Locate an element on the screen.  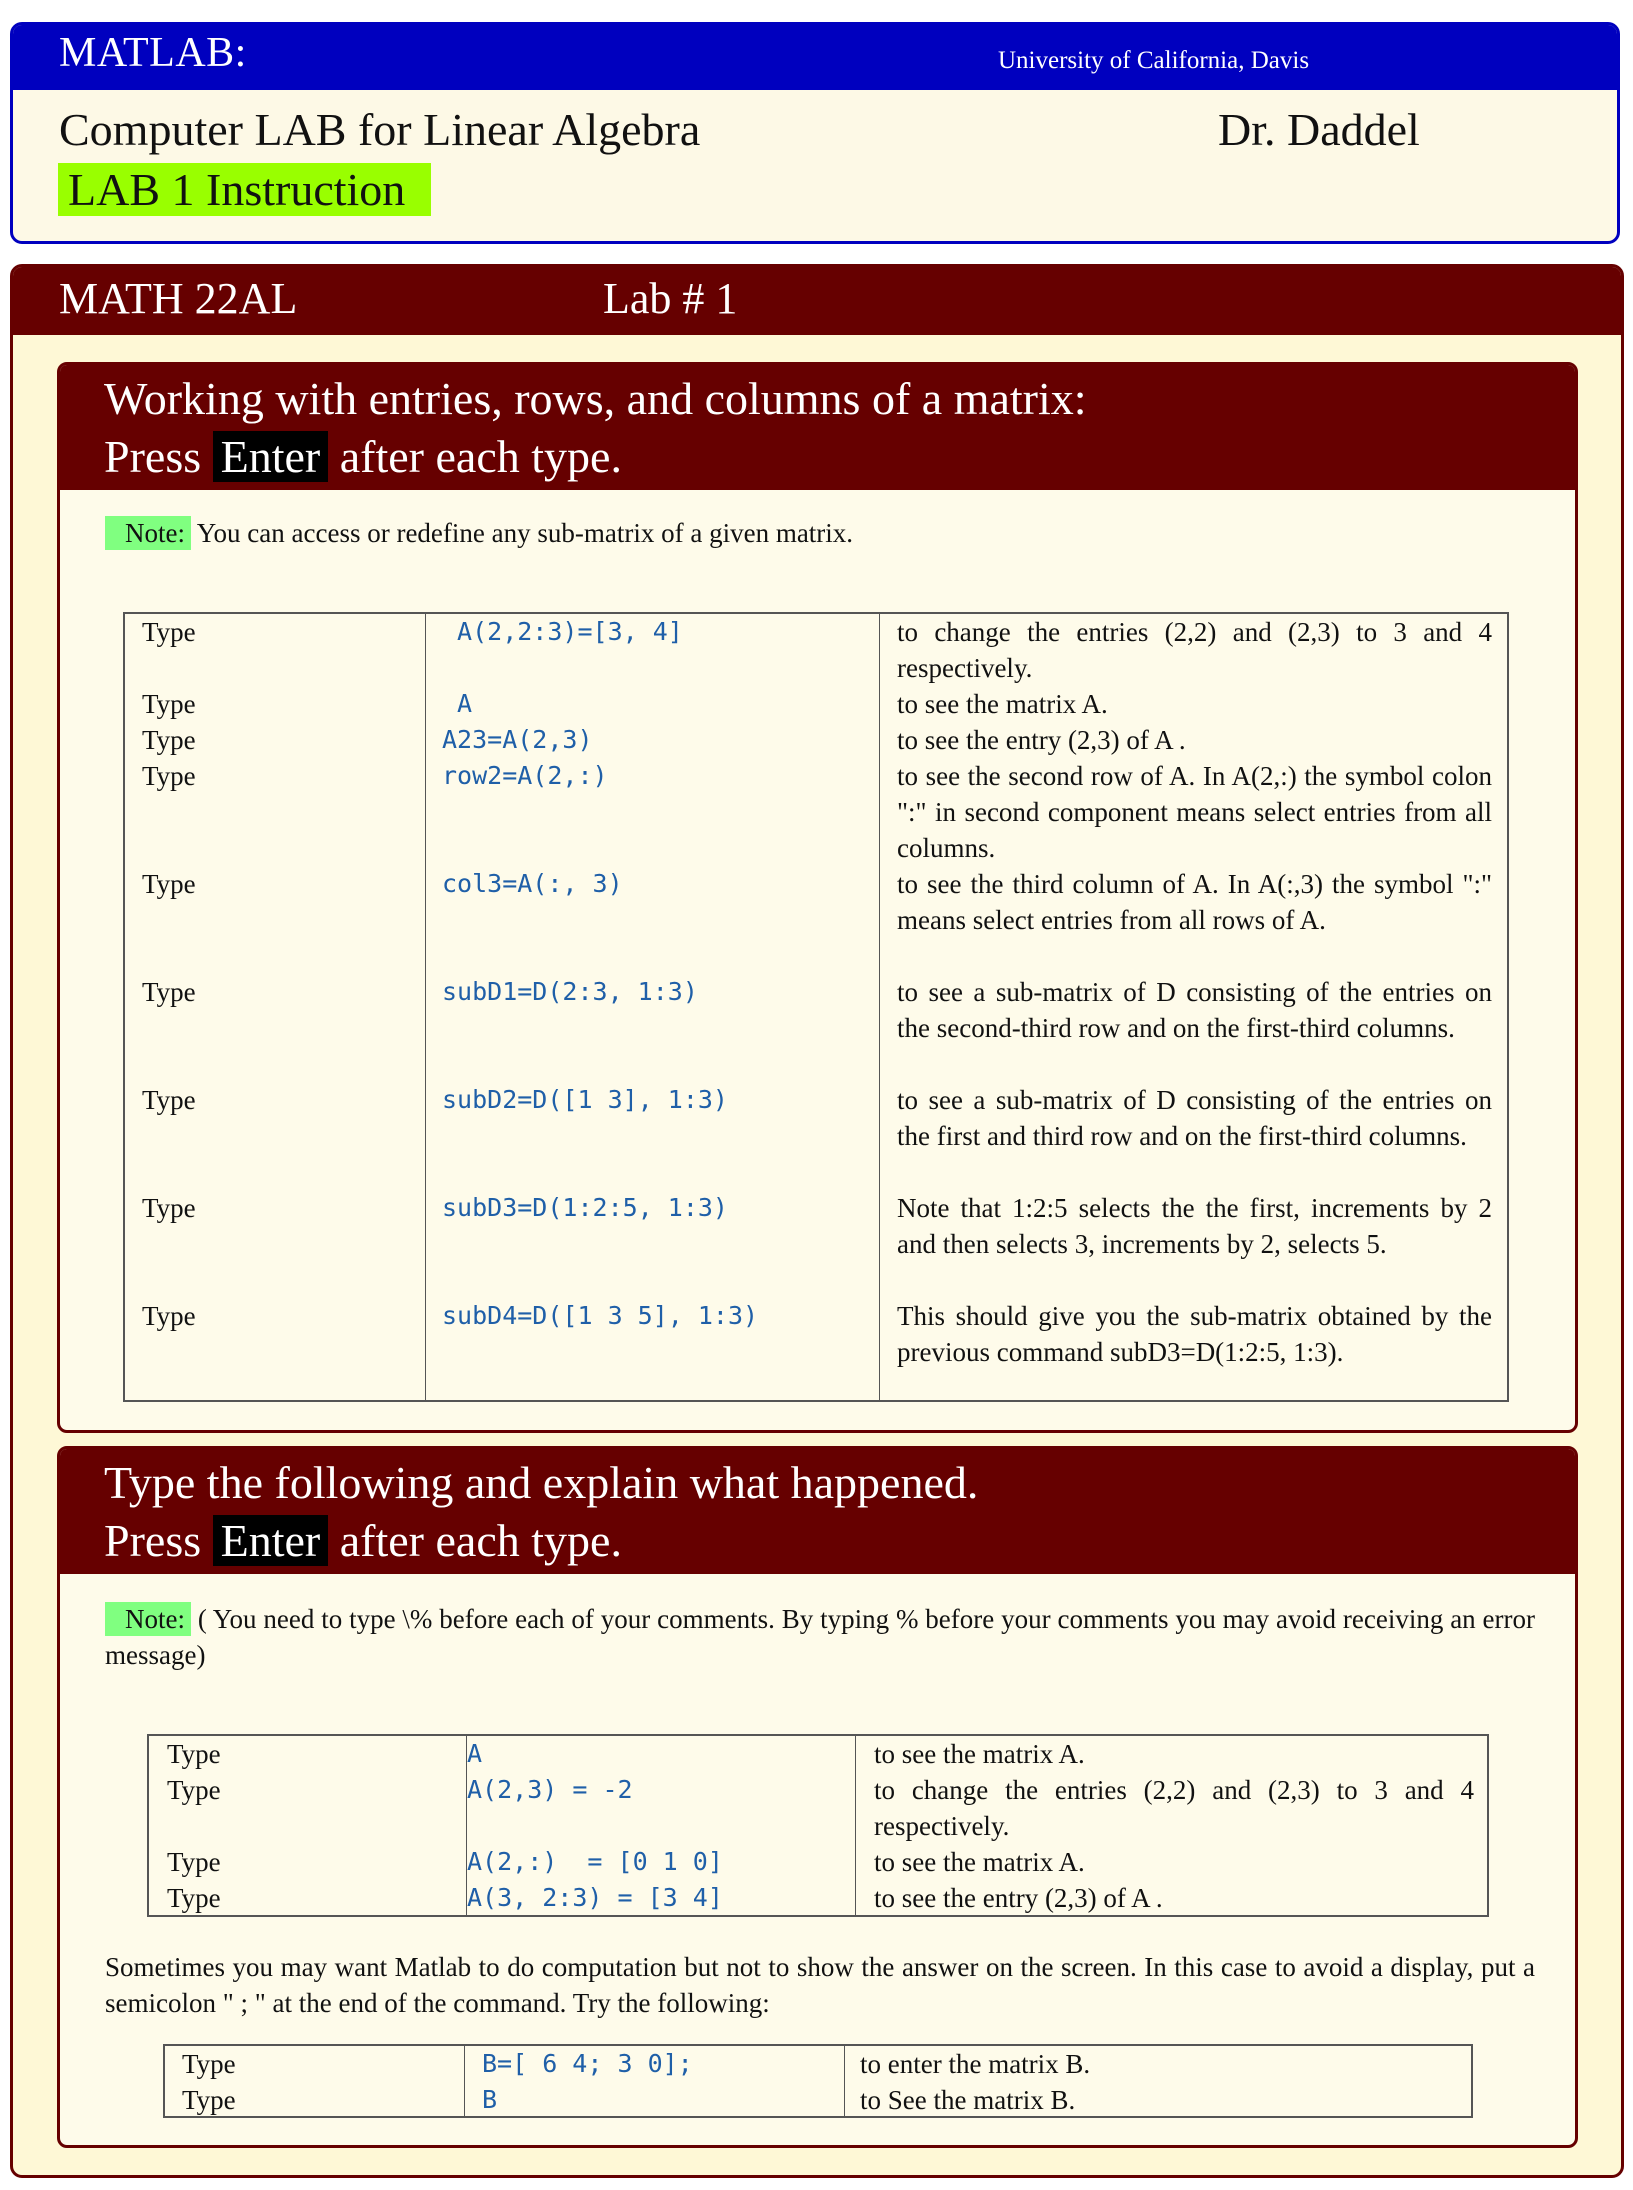
header-title: MATLAB: is located at coordinates (153, 53).